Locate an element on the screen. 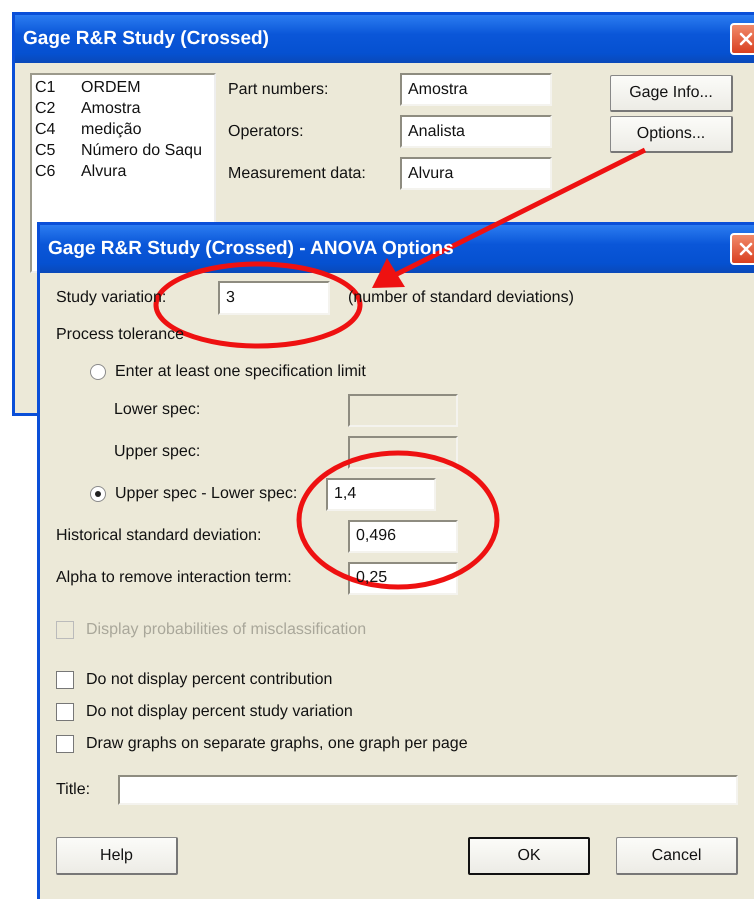 The image size is (754, 899). list-item-name: Número do Saqu is located at coordinates (141, 151).